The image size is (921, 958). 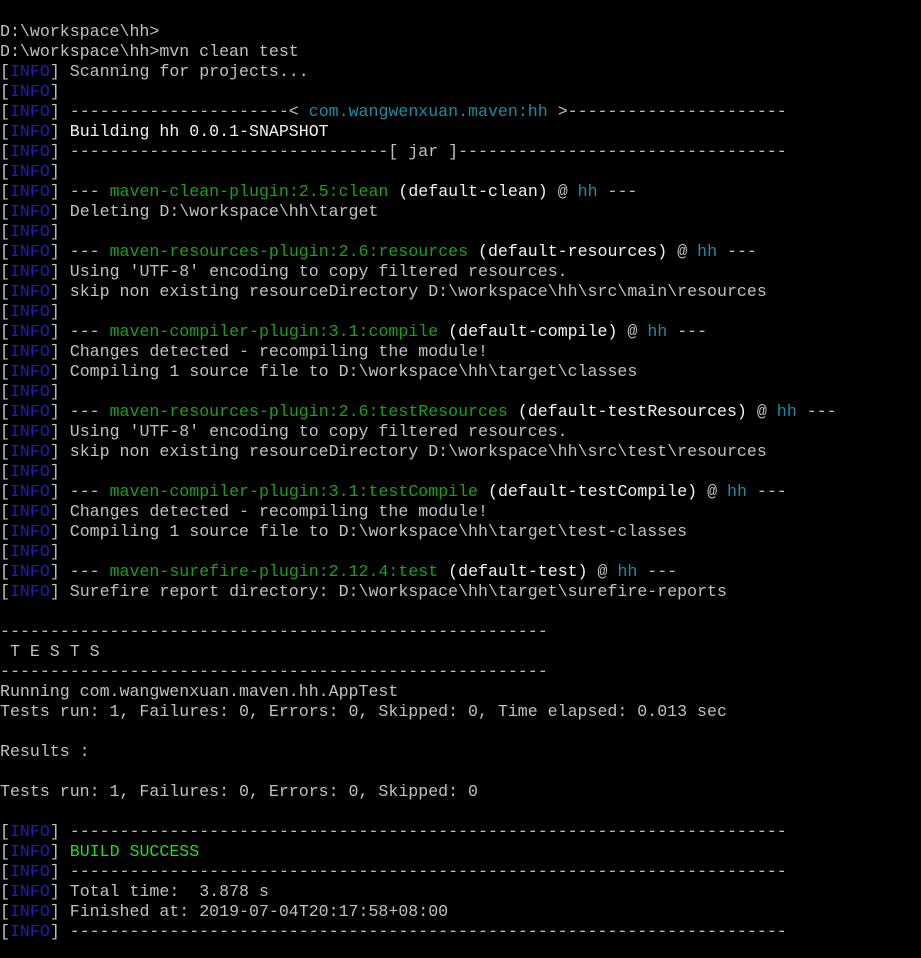 What do you see at coordinates (528, 331) in the screenshot?
I see `console-text-segment: (default-compile)` at bounding box center [528, 331].